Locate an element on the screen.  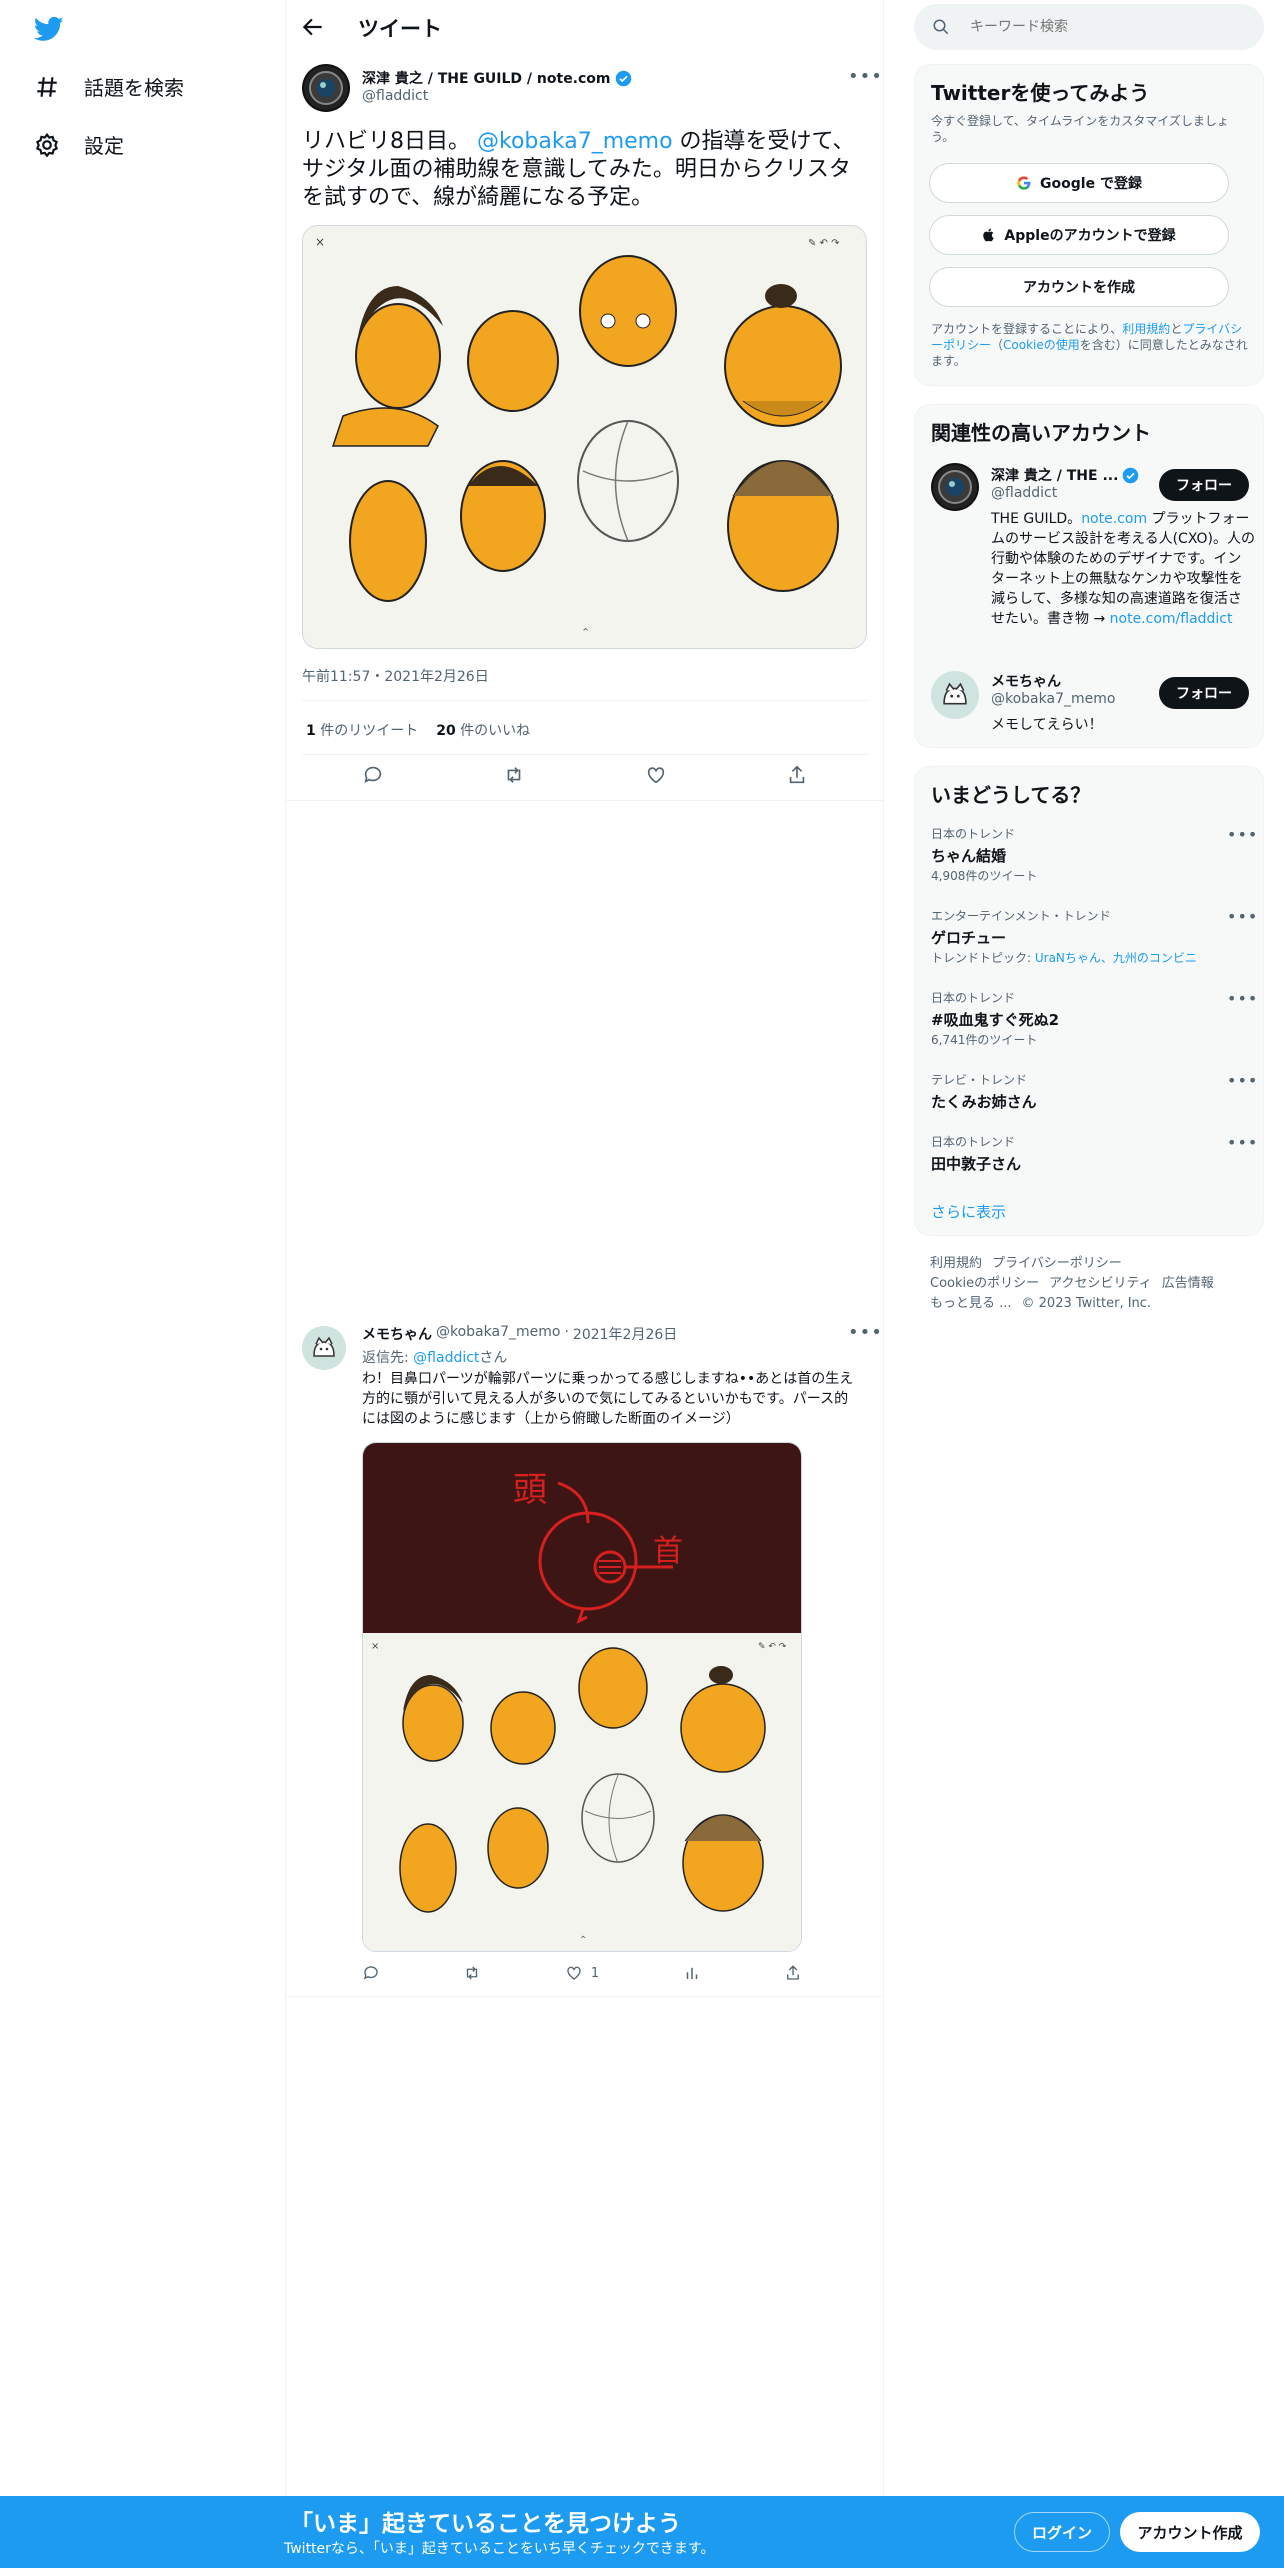
page-title: ツイート is located at coordinates (400, 29).